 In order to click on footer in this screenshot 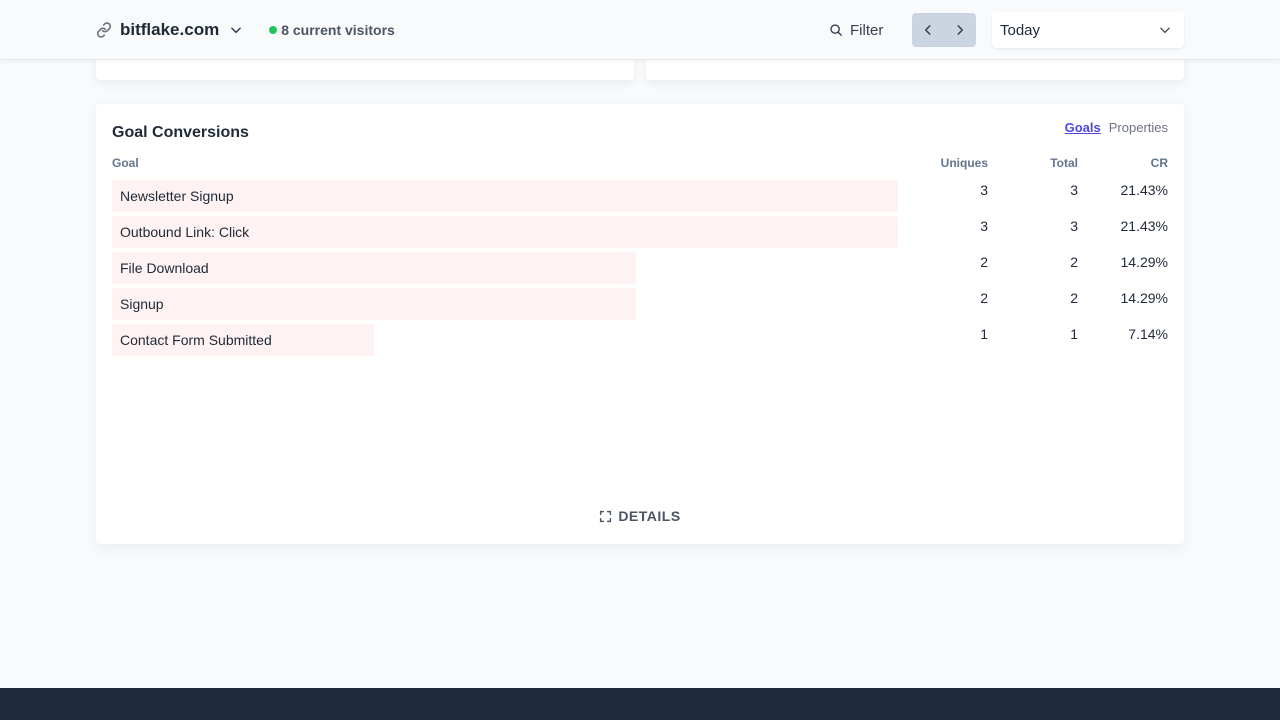, I will do `click(640, 704)`.